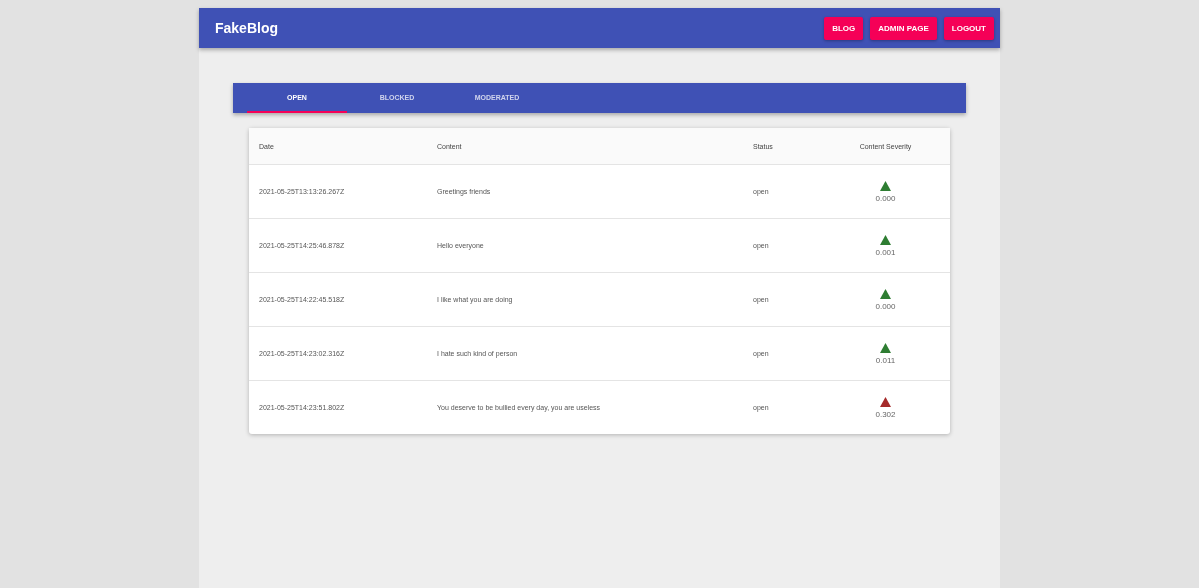 The height and width of the screenshot is (588, 1199). I want to click on table-cell: 0.011, so click(885, 360).